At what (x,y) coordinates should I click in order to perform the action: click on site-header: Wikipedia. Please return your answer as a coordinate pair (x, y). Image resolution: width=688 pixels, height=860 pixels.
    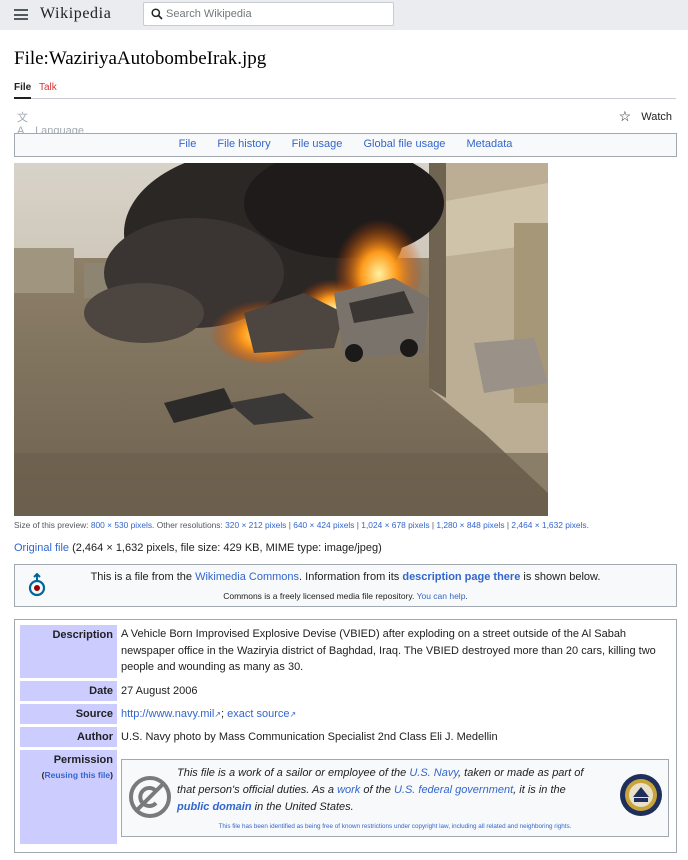
    Looking at the image, I should click on (344, 15).